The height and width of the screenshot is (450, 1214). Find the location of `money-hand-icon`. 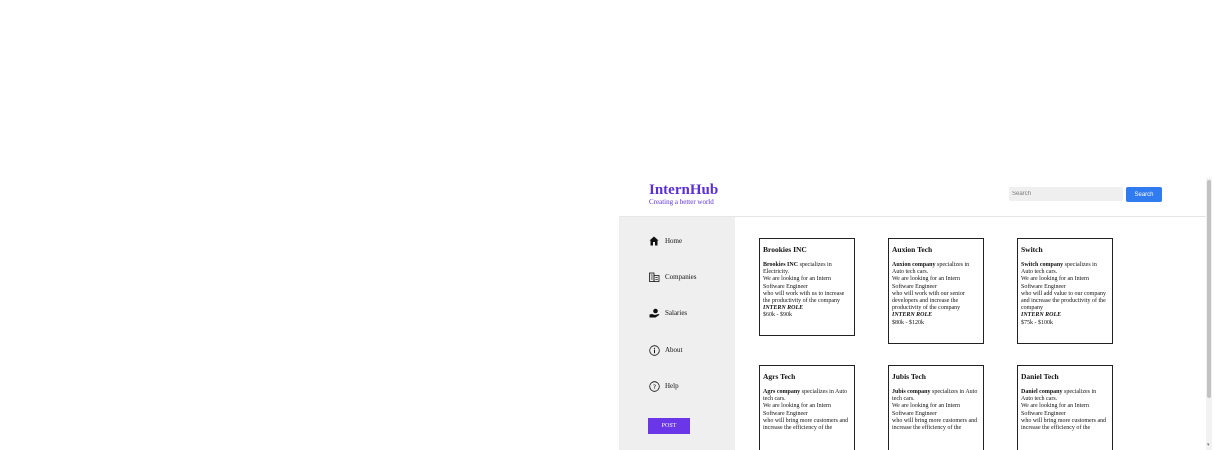

money-hand-icon is located at coordinates (654, 313).